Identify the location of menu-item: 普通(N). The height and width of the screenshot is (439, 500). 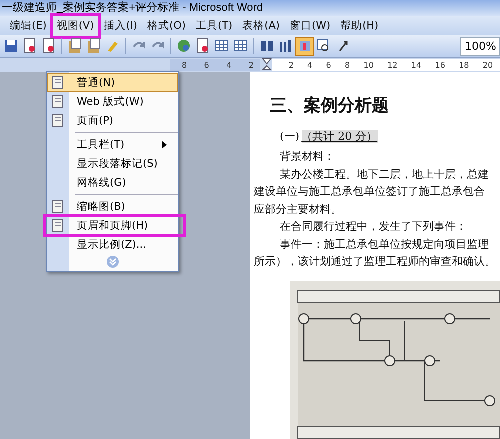
(112, 82).